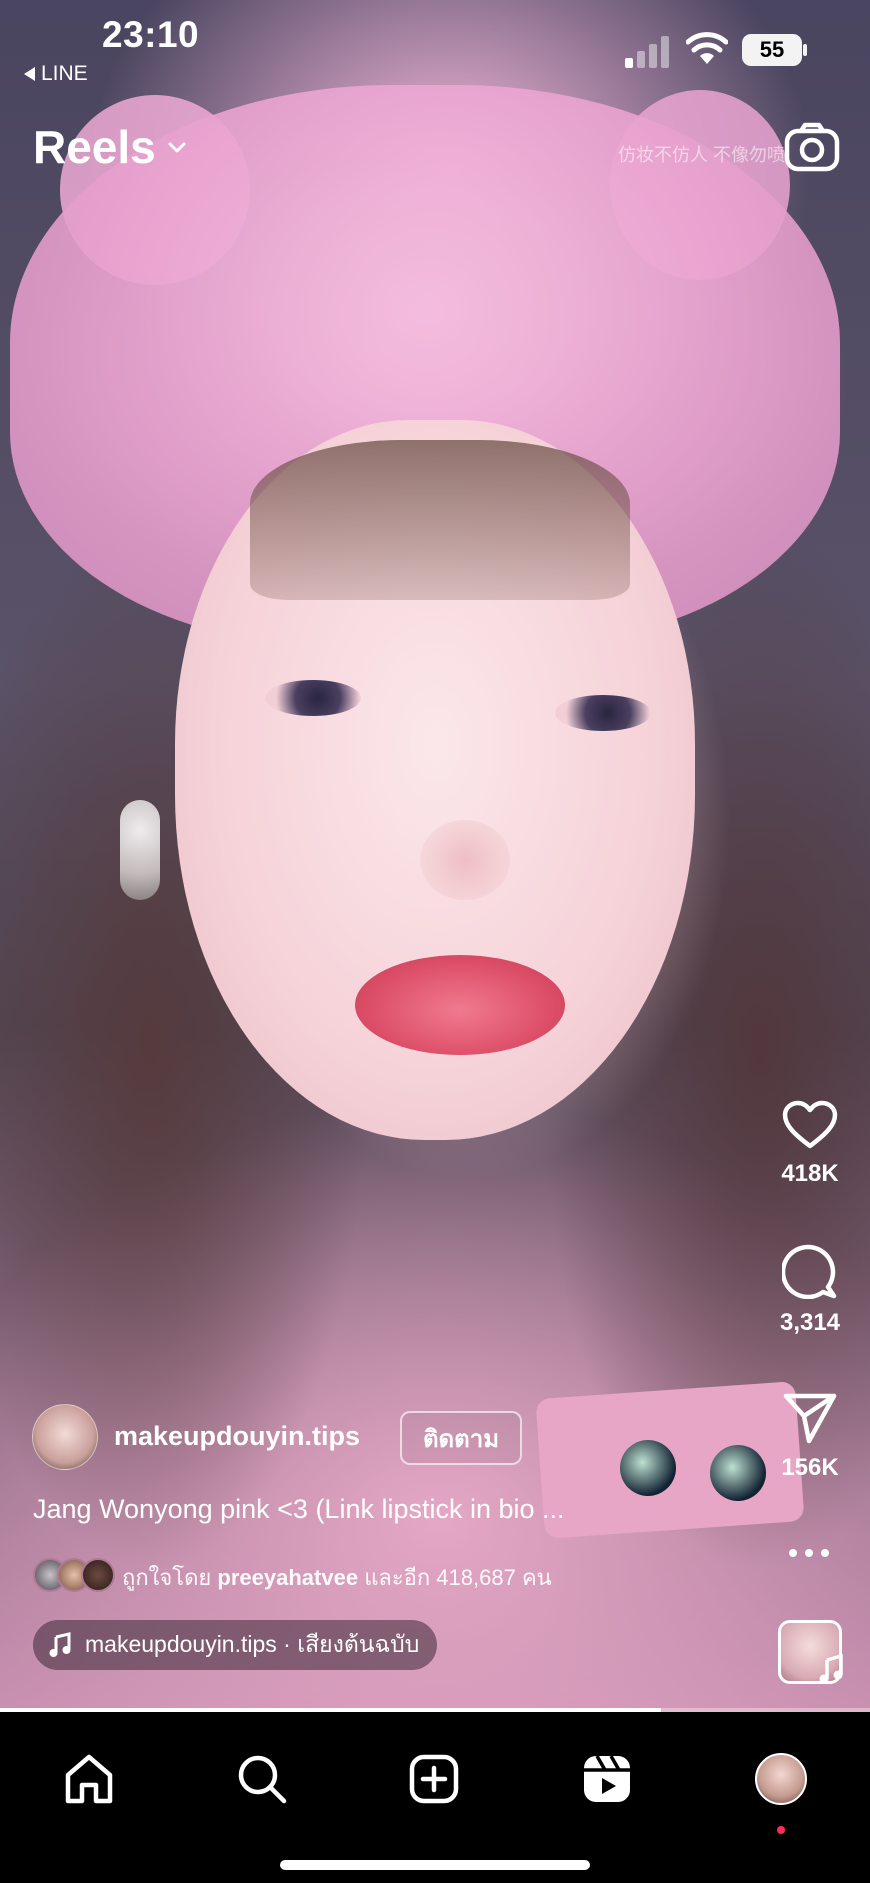 The height and width of the screenshot is (1883, 870). What do you see at coordinates (809, 1553) in the screenshot?
I see `more-dots-icon` at bounding box center [809, 1553].